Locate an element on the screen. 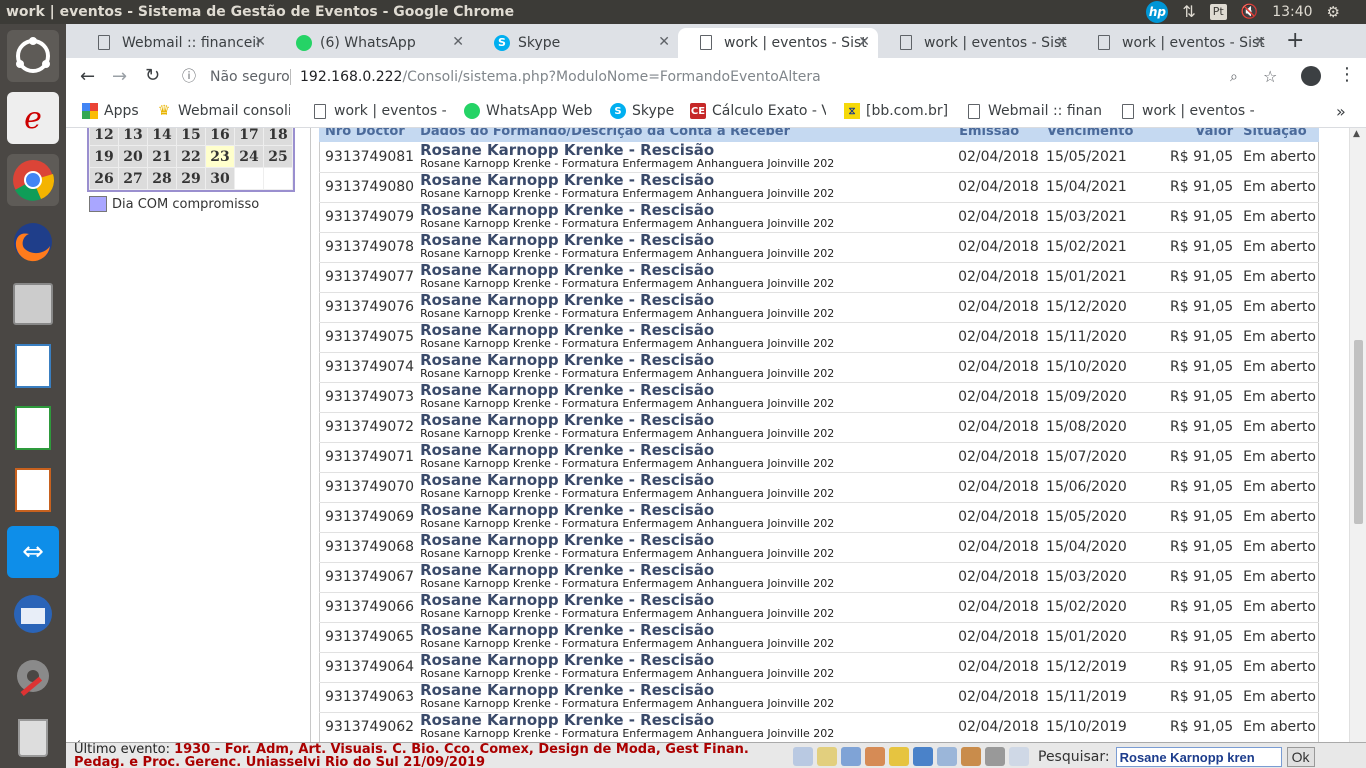  calendar-day: 14 is located at coordinates (162, 137).